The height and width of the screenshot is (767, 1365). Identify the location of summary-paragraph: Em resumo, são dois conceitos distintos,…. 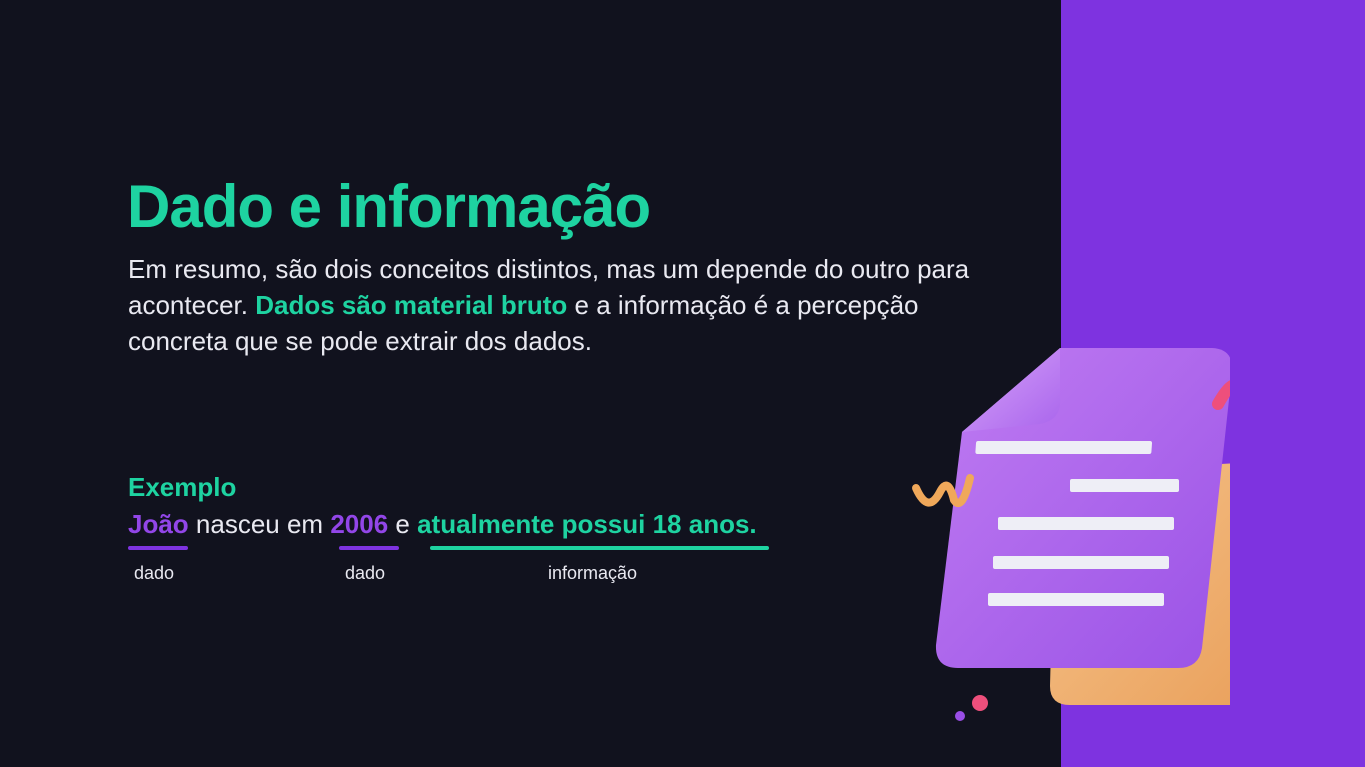
(568, 305).